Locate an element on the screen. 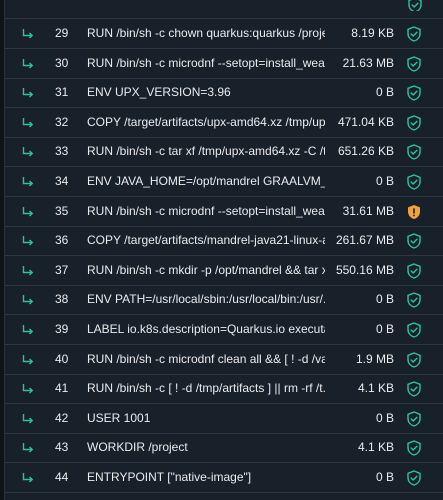 The height and width of the screenshot is (500, 443). layer-size: 471.04 KB is located at coordinates (365, 121).